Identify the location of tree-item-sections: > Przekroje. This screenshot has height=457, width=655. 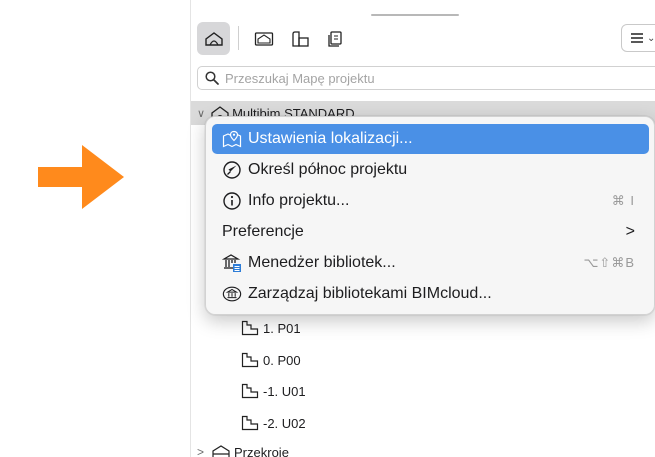
(240, 449).